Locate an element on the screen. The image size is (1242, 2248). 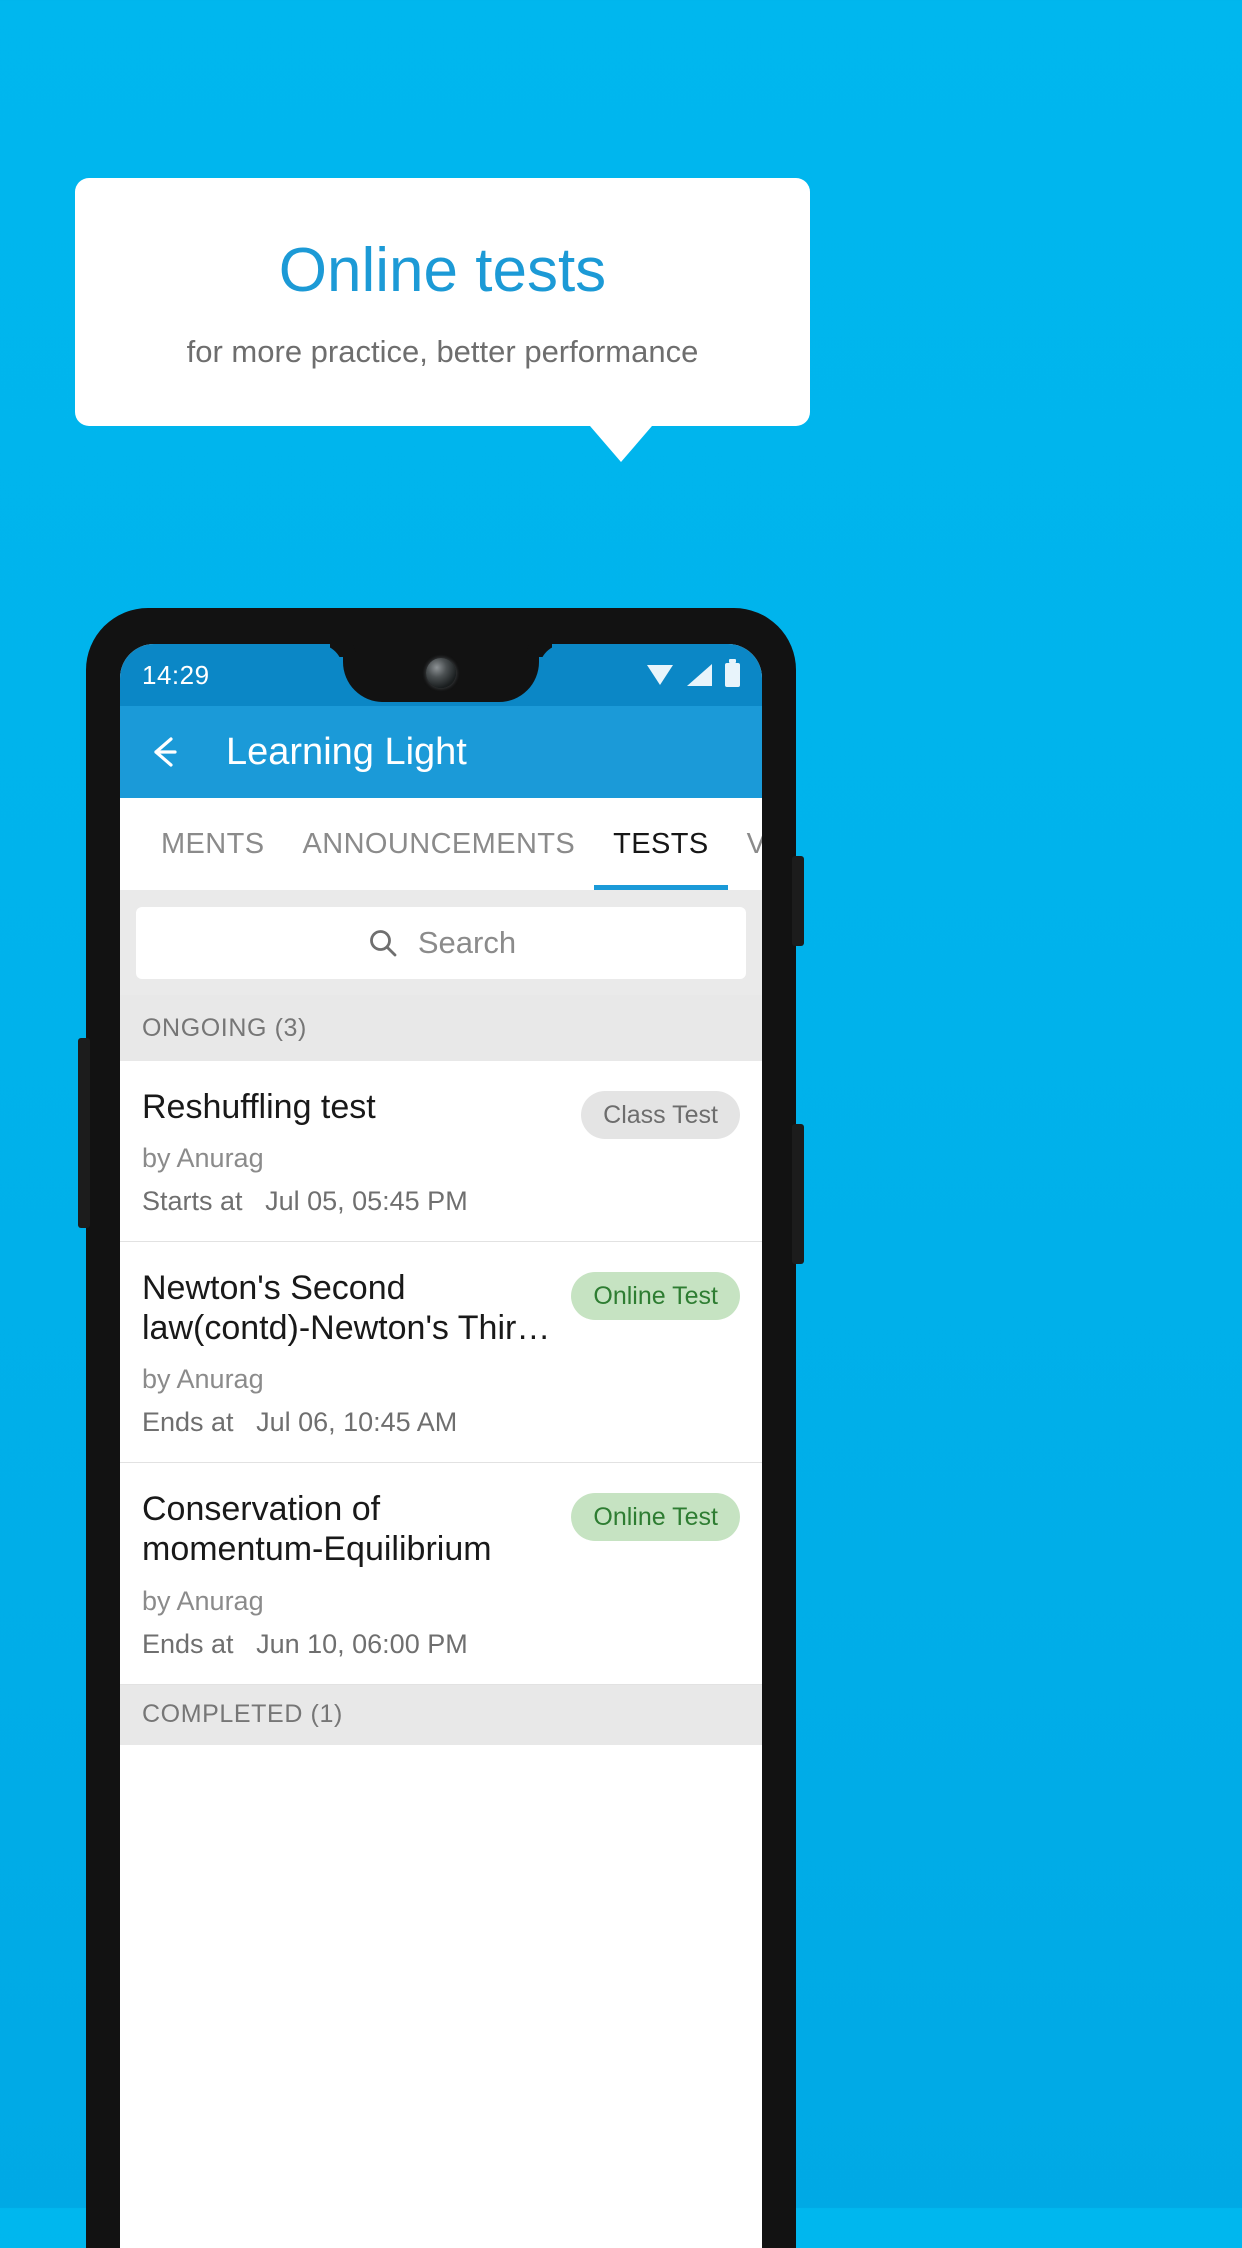
test-schedule: Ends at Jun 10, 06:00 PM is located at coordinates (351, 1644).